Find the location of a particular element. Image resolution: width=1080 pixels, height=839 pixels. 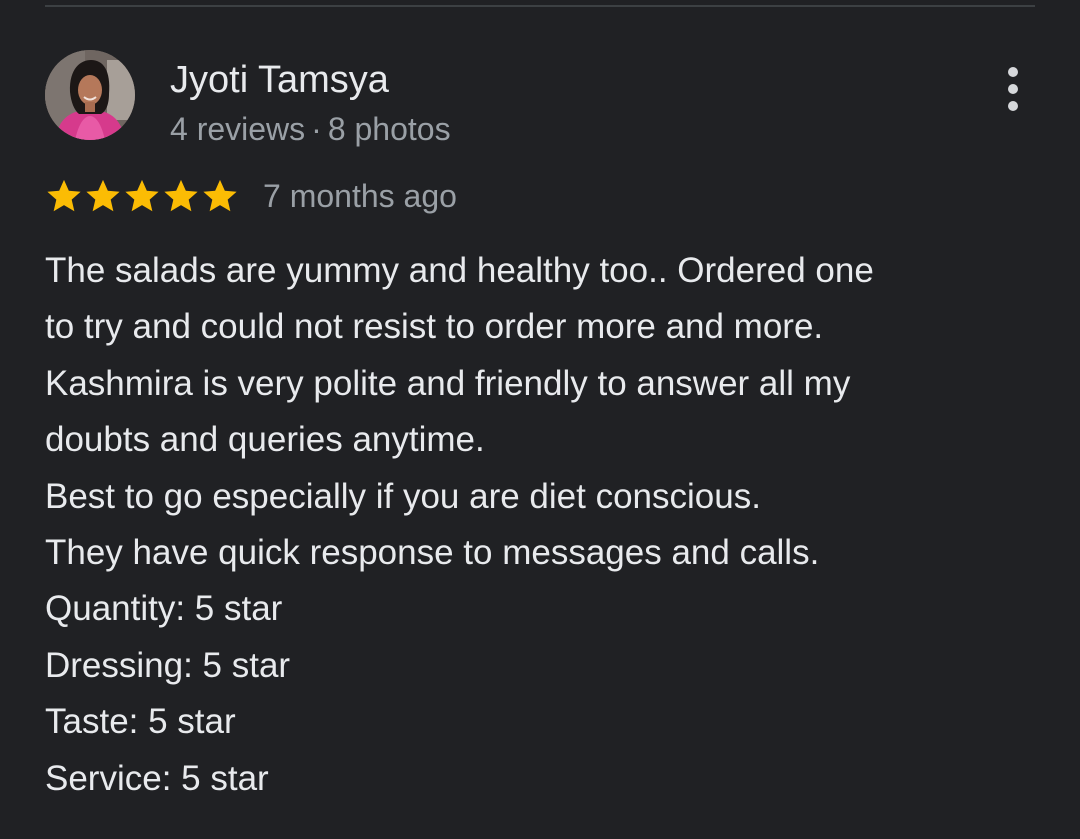

more-options-button is located at coordinates (1013, 89).